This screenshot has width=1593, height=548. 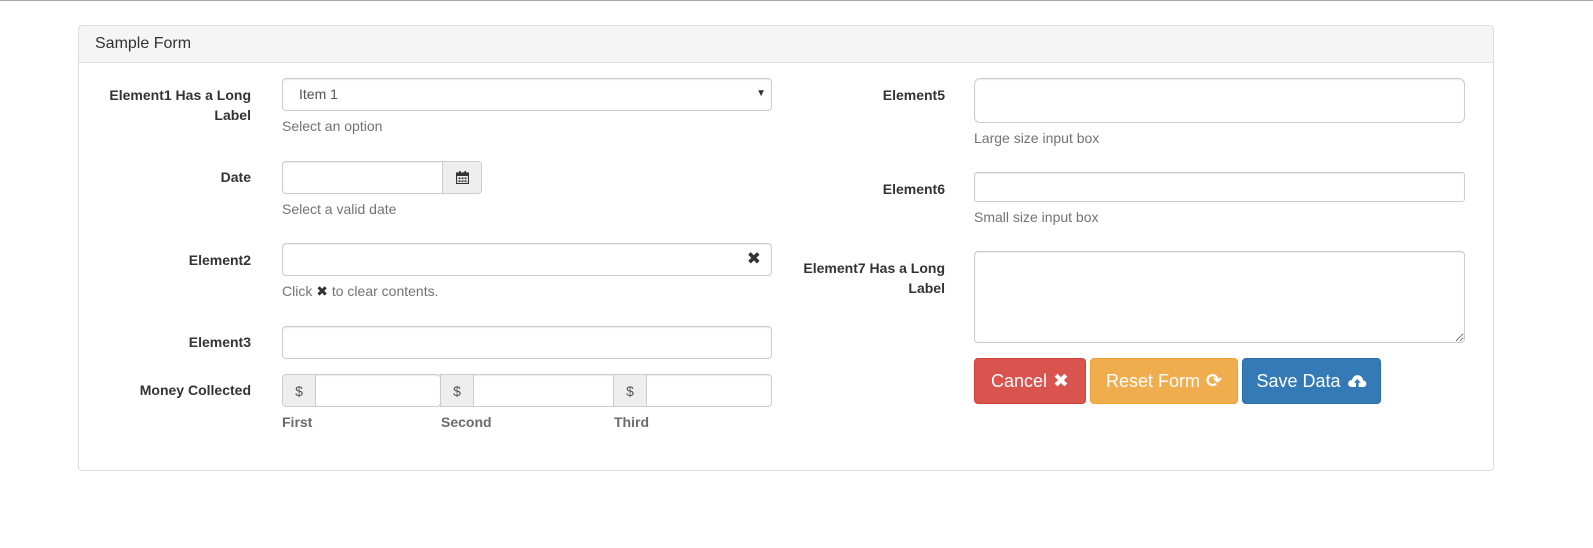 I want to click on element7-textarea, so click(x=1219, y=297).